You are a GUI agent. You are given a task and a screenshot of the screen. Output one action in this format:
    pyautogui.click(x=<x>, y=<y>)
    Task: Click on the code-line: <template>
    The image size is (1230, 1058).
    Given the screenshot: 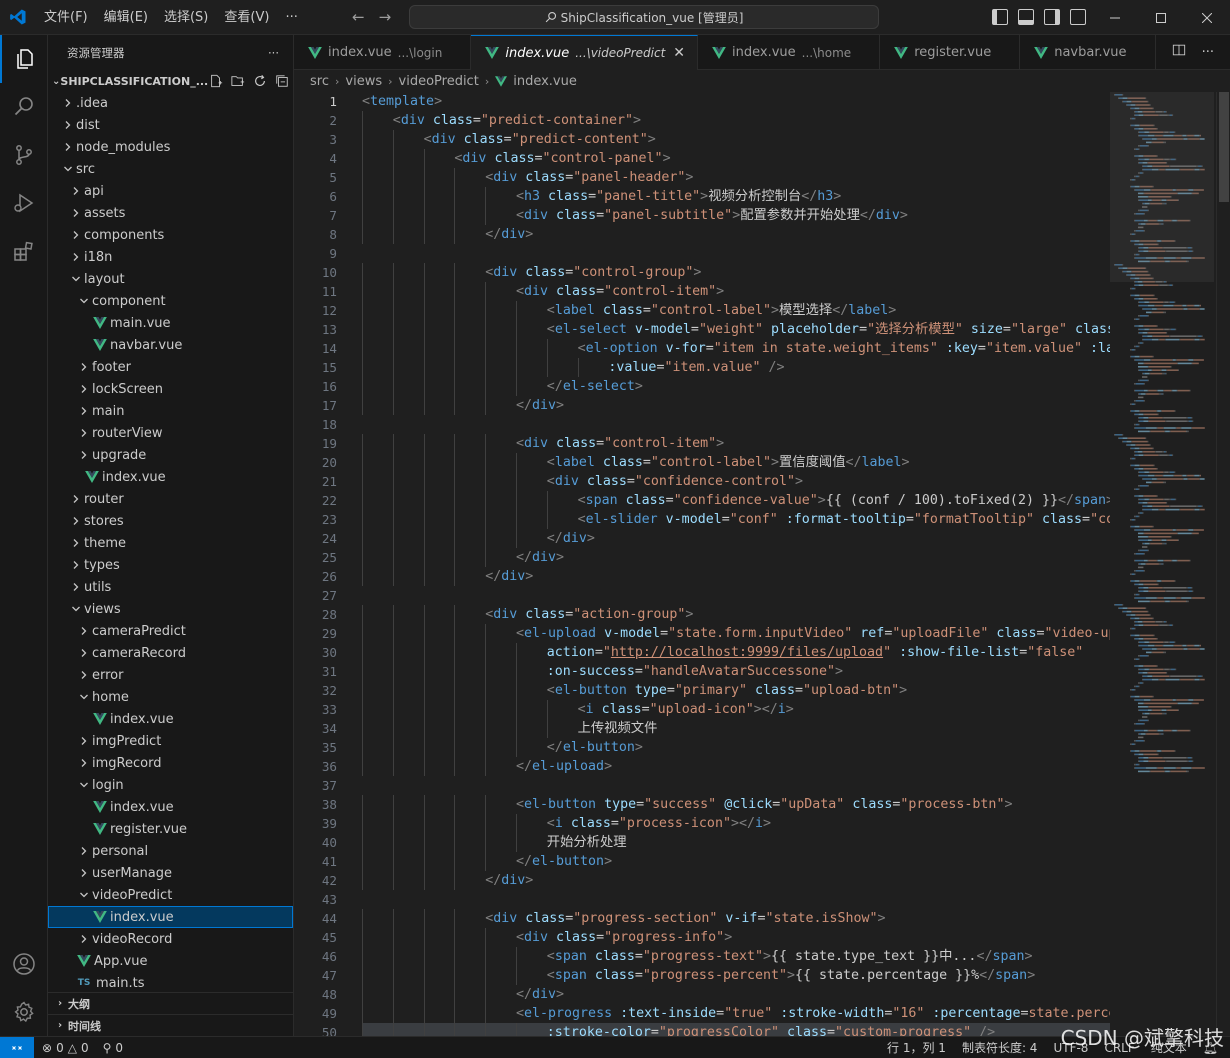 What is the action you would take?
    pyautogui.click(x=736, y=101)
    